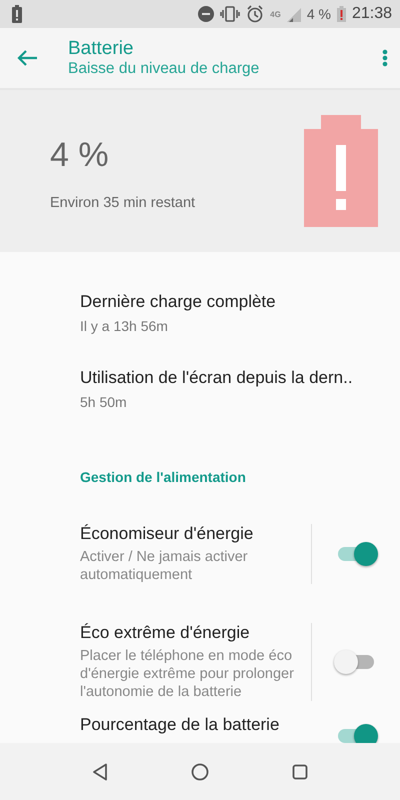  What do you see at coordinates (124, 326) in the screenshot?
I see `setting-value: Il y a 13h 56m` at bounding box center [124, 326].